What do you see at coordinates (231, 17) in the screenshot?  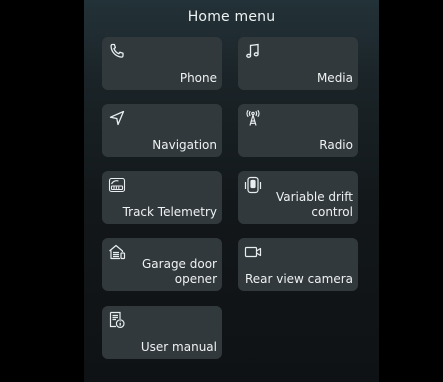 I see `page-title: Home menu` at bounding box center [231, 17].